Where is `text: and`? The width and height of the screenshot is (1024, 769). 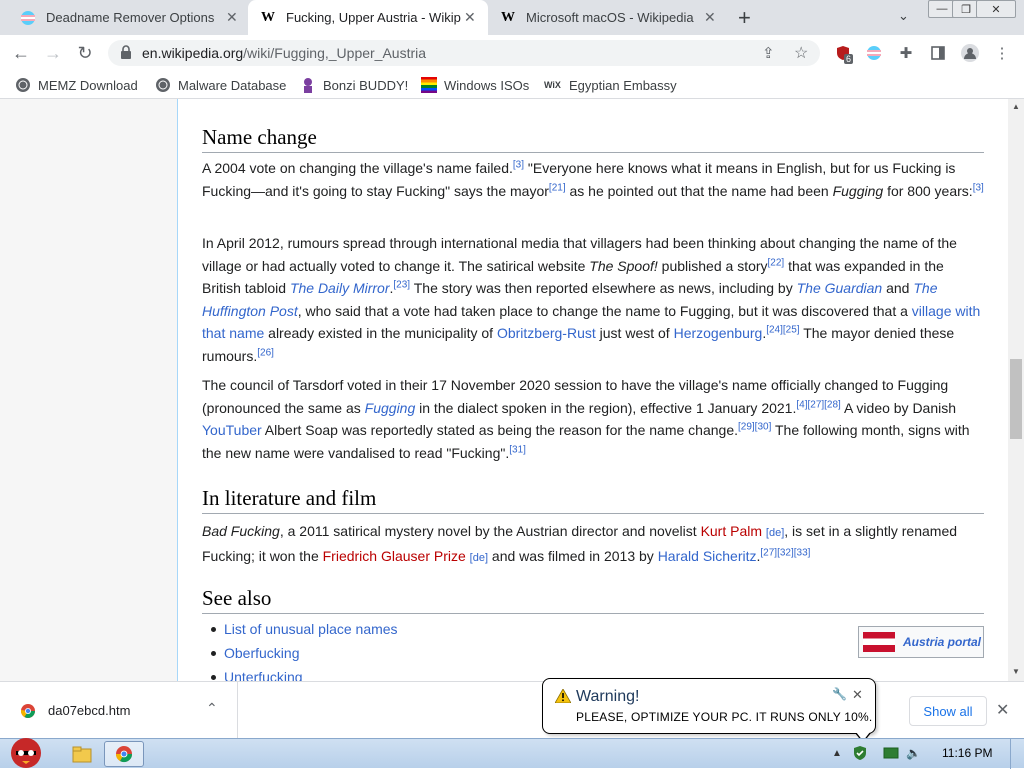
text: and is located at coordinates (898, 288).